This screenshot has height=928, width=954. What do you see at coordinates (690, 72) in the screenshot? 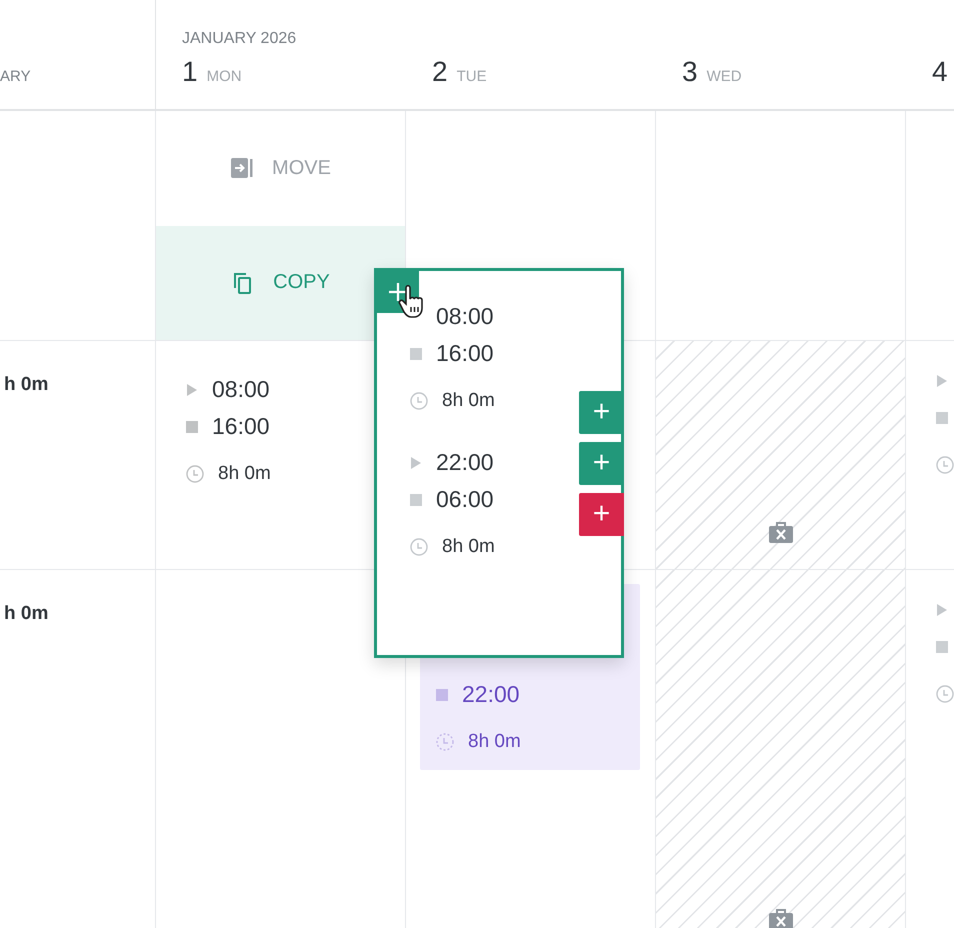
I see `day-number: 3` at bounding box center [690, 72].